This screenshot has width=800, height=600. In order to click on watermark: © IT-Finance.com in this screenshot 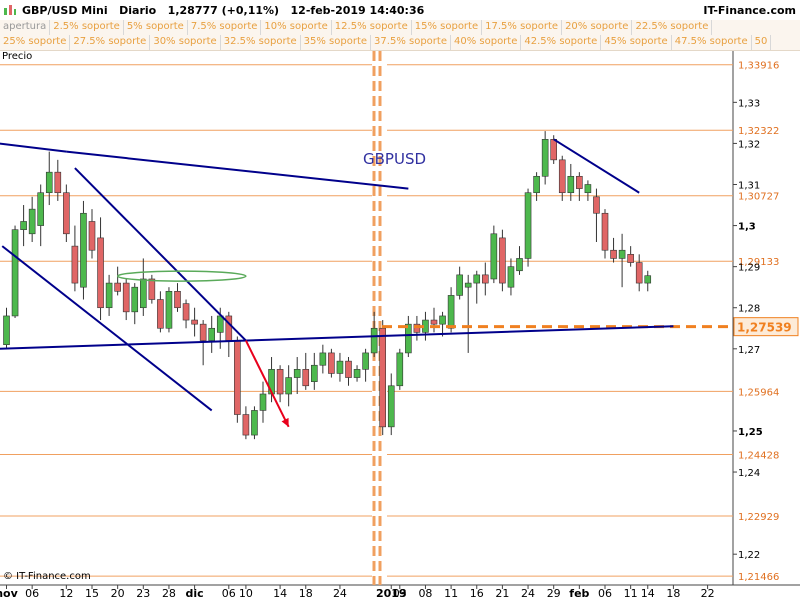, I will do `click(47, 576)`.